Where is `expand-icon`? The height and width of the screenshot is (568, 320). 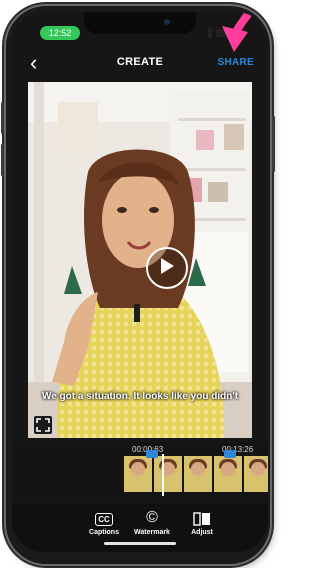 expand-icon is located at coordinates (43, 425).